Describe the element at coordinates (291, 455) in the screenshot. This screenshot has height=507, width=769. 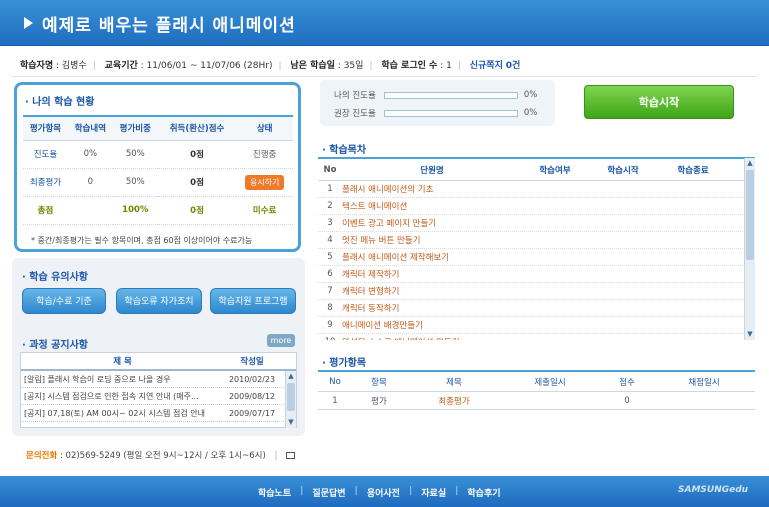
I see `monitor-icon` at that location.